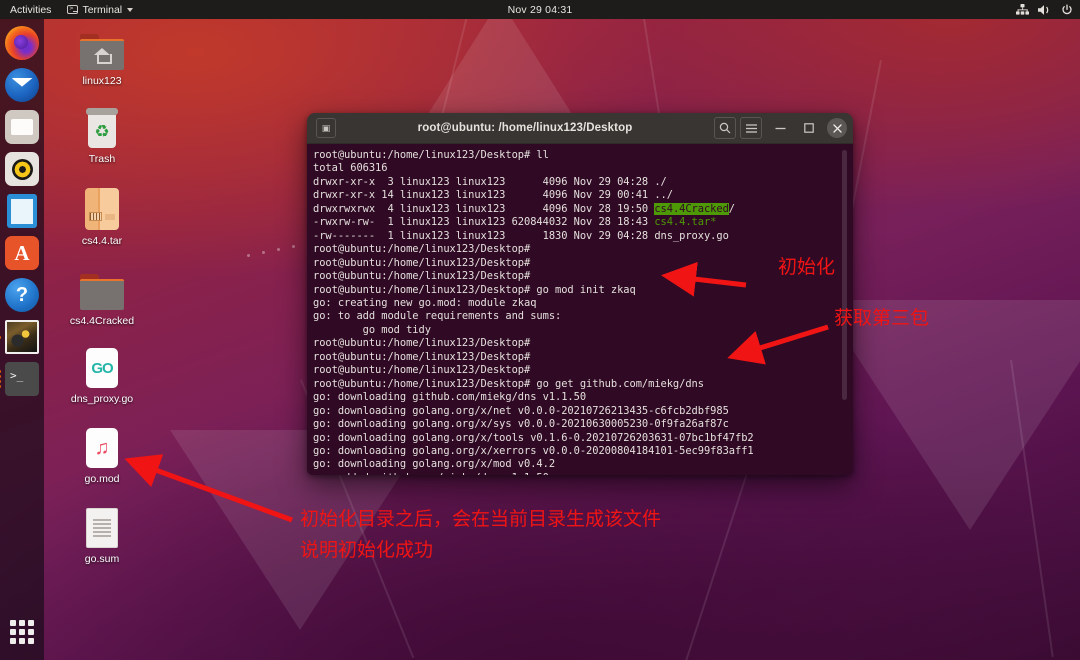 The height and width of the screenshot is (660, 1080). Describe the element at coordinates (102, 124) in the screenshot. I see `trash-icon: ♻` at that location.